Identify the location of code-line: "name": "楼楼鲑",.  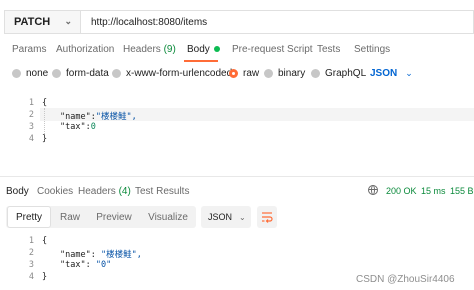
(101, 254).